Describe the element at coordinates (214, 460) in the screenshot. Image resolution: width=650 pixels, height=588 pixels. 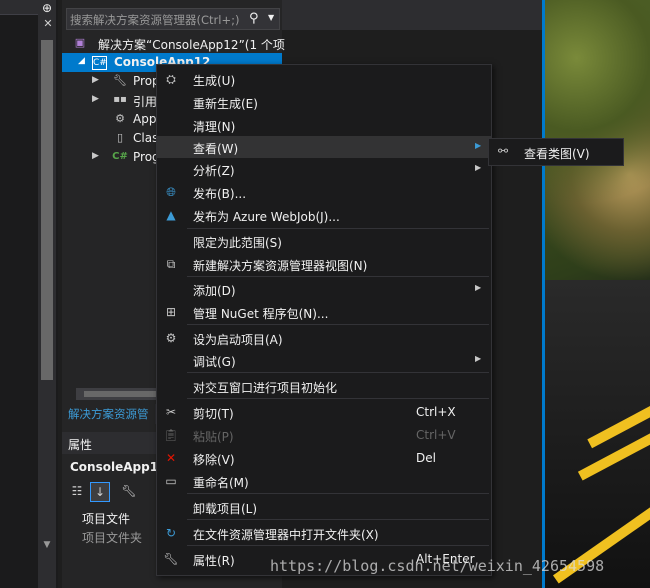
I see `menu-item-label: 移除(V)` at that location.